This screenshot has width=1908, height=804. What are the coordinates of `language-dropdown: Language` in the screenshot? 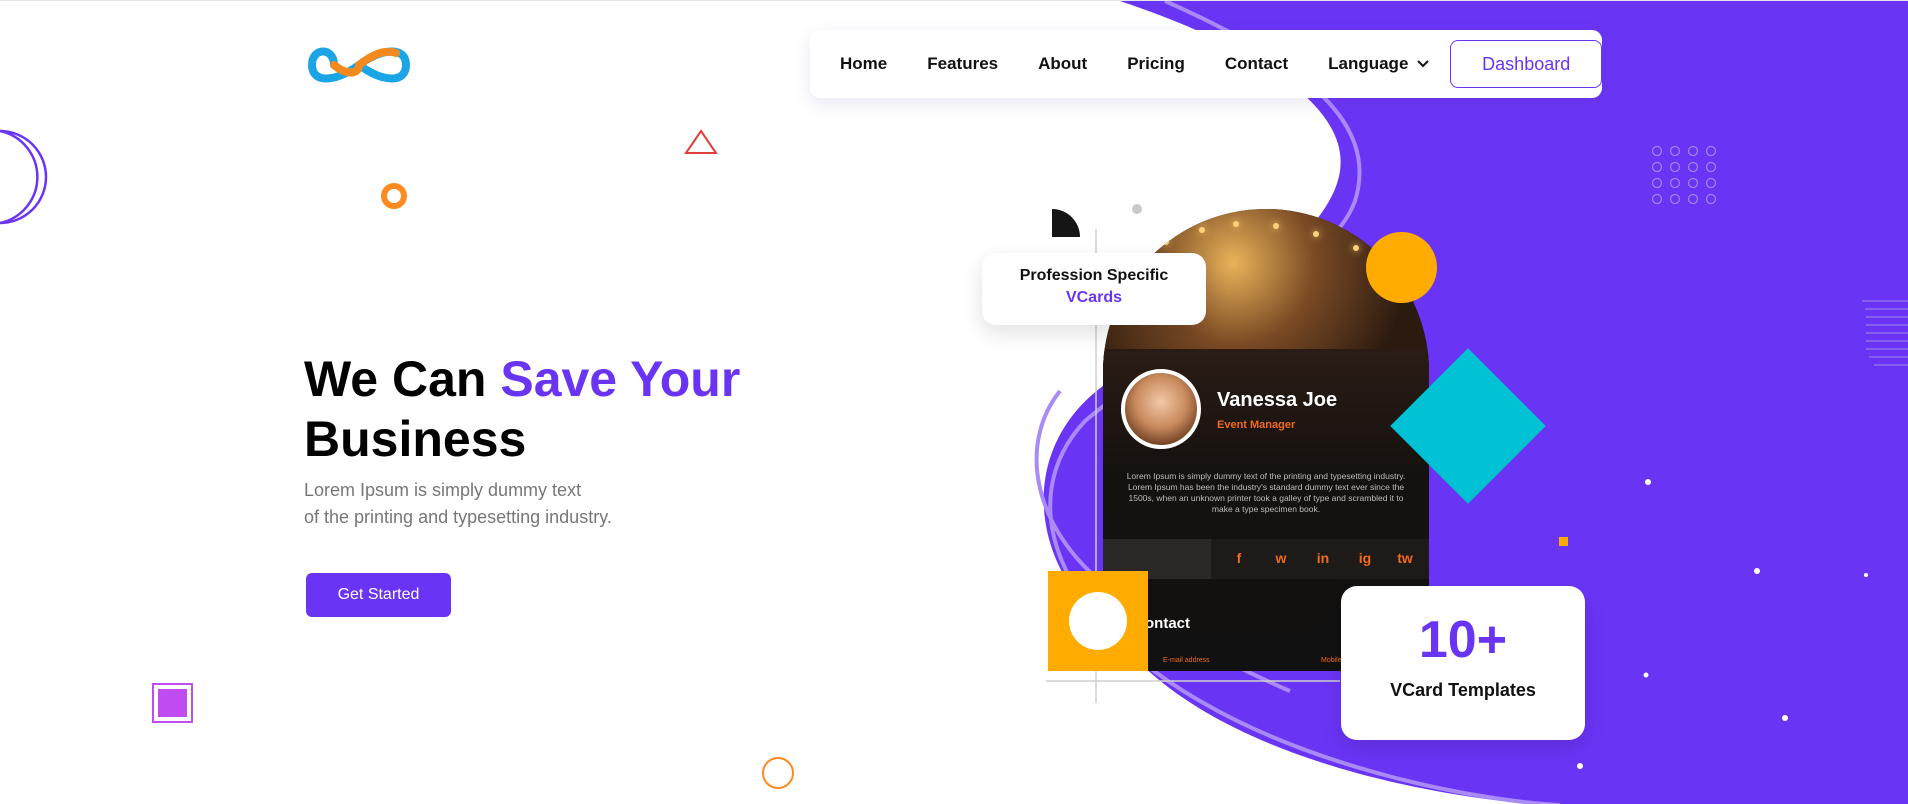 It's located at (1379, 64).